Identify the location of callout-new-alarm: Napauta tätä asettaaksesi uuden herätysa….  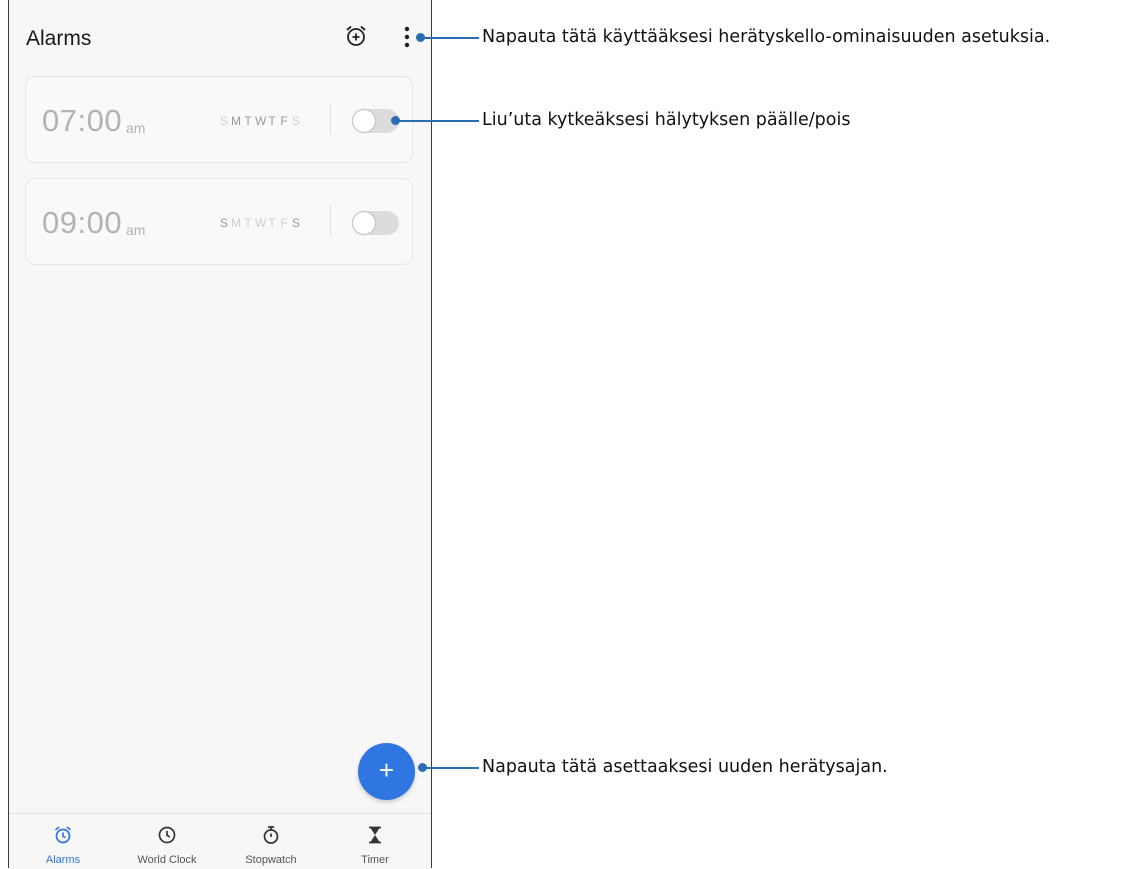
(685, 767).